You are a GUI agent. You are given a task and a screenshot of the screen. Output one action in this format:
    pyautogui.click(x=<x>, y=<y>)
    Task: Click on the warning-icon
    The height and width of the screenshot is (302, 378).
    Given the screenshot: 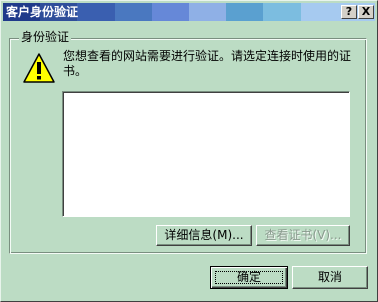 What is the action you would take?
    pyautogui.click(x=39, y=68)
    